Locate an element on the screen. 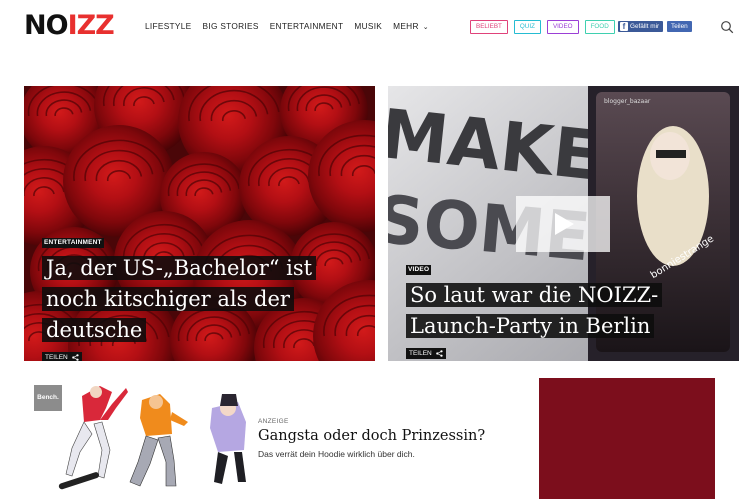  nav-item-lifestyle: LIFESTYLE is located at coordinates (168, 27).